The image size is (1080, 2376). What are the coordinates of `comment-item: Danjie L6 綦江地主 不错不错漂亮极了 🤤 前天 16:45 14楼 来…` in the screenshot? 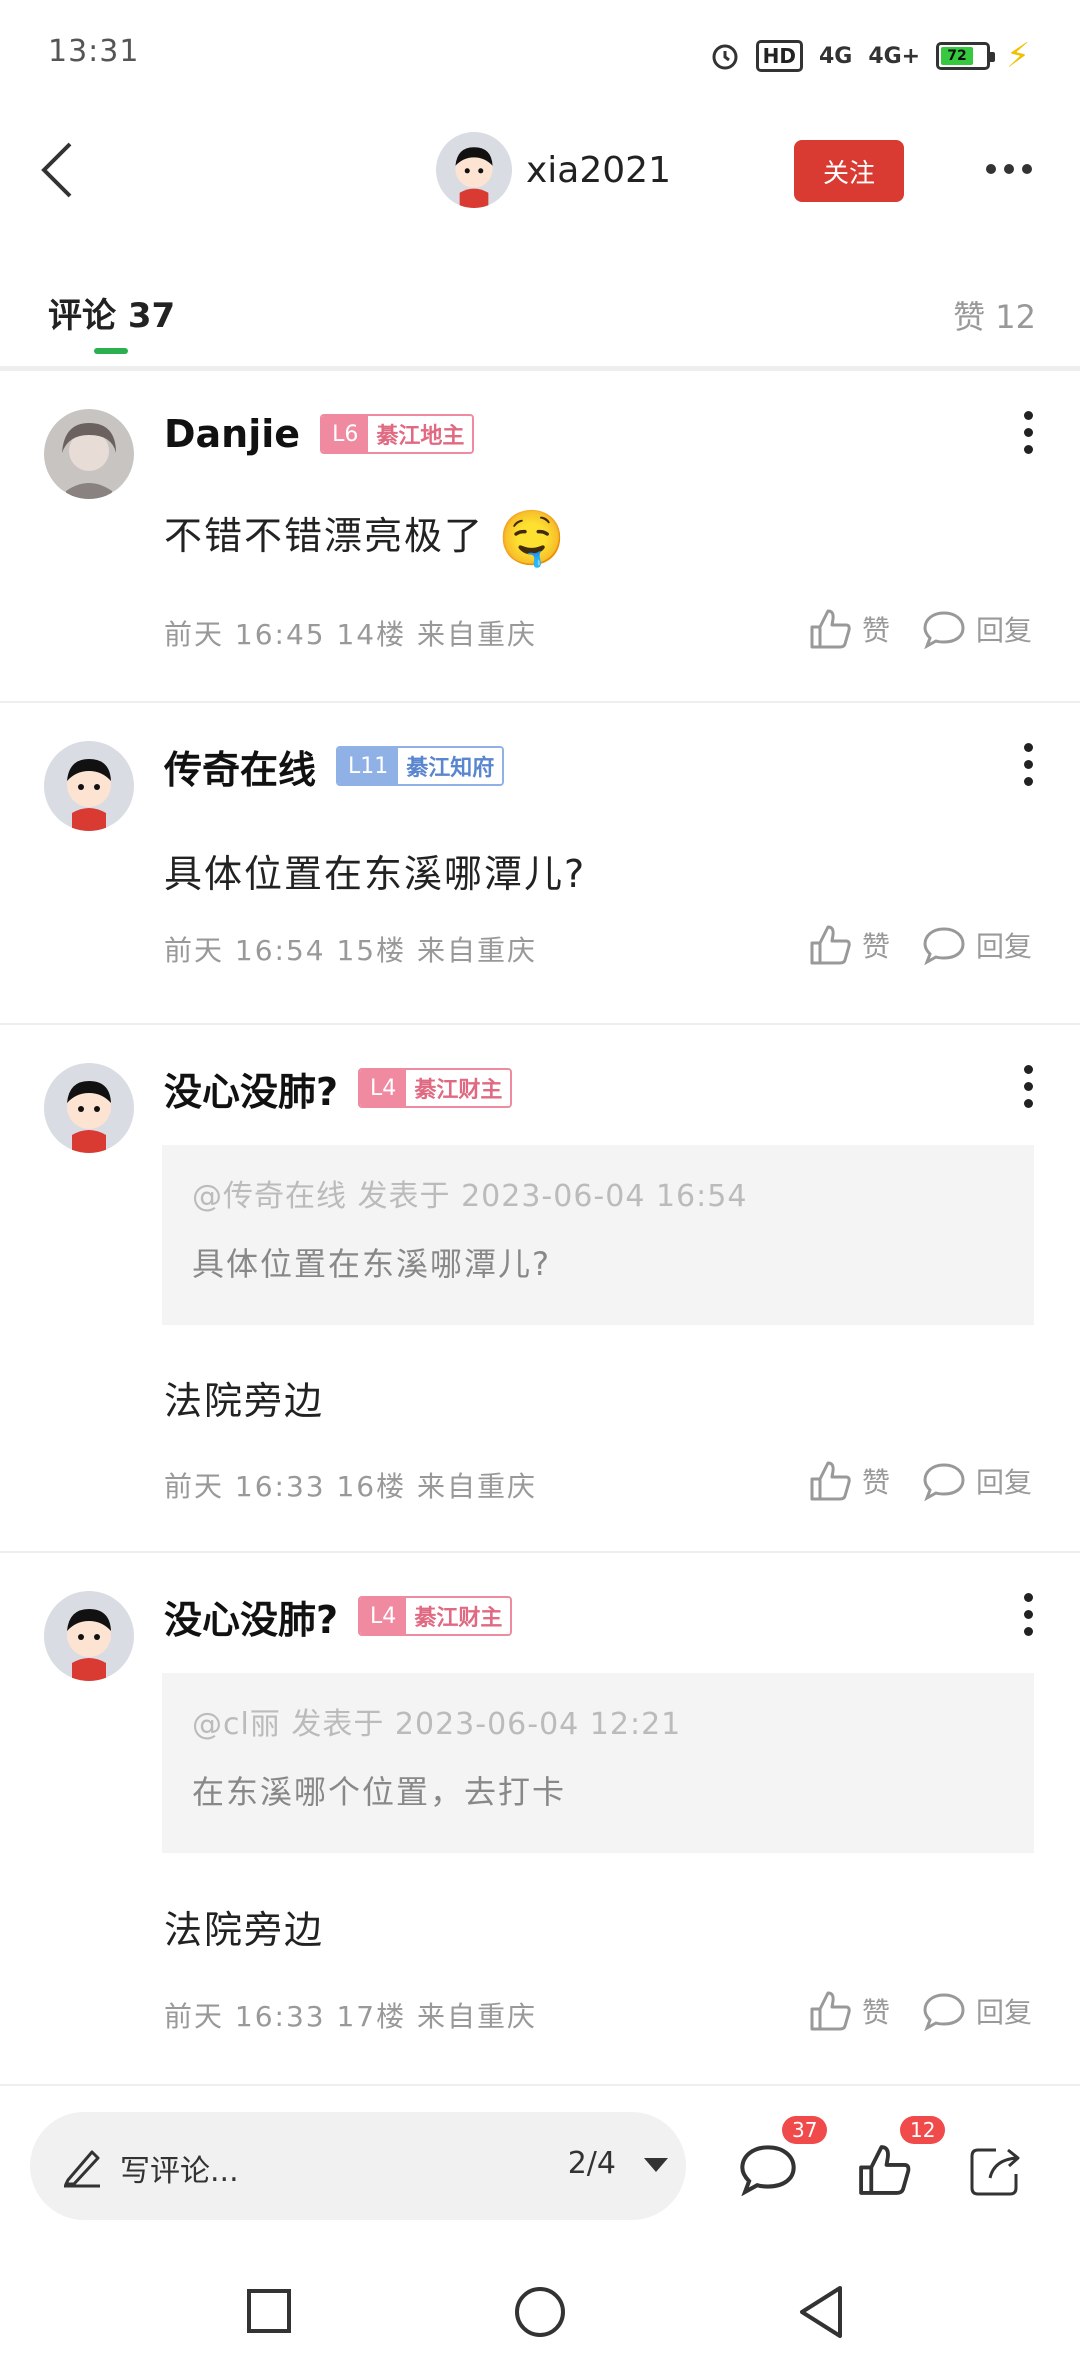 It's located at (540, 537).